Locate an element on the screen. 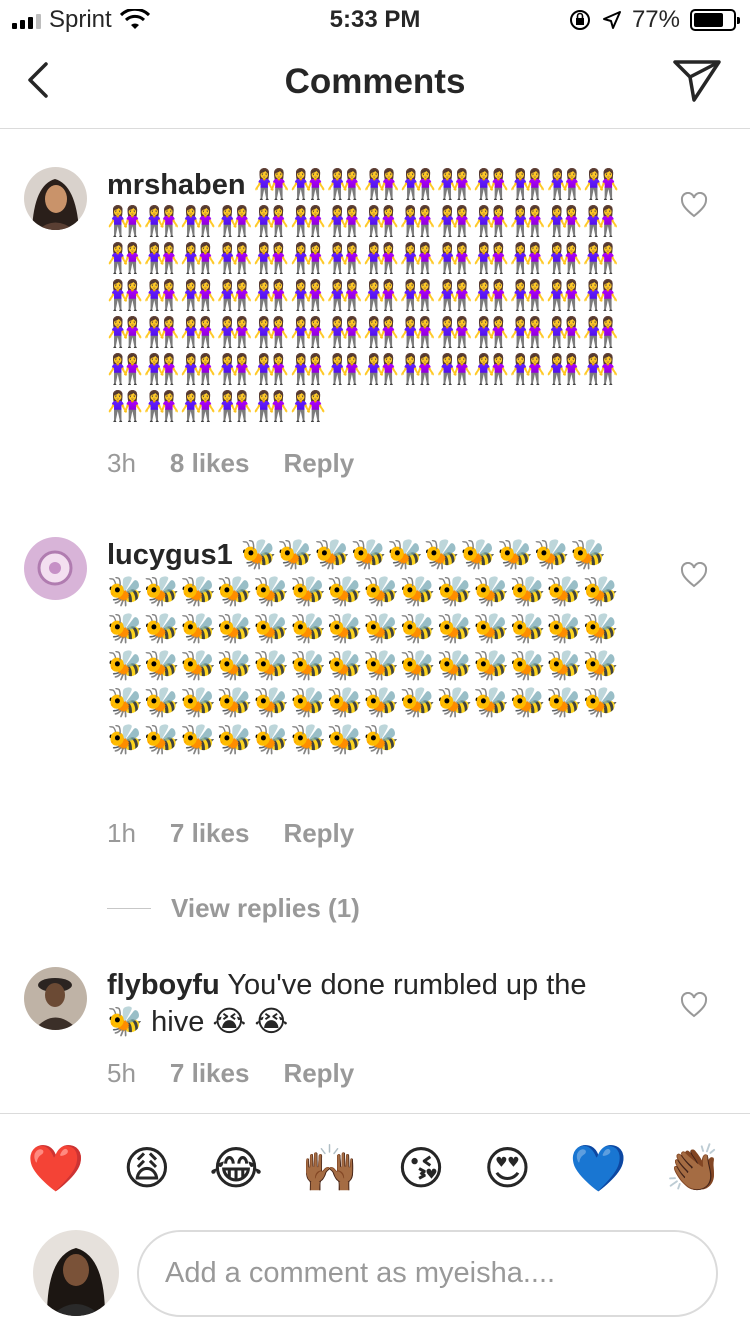  status-bar: Sprint 5:33 PM 77% is located at coordinates (375, 20).